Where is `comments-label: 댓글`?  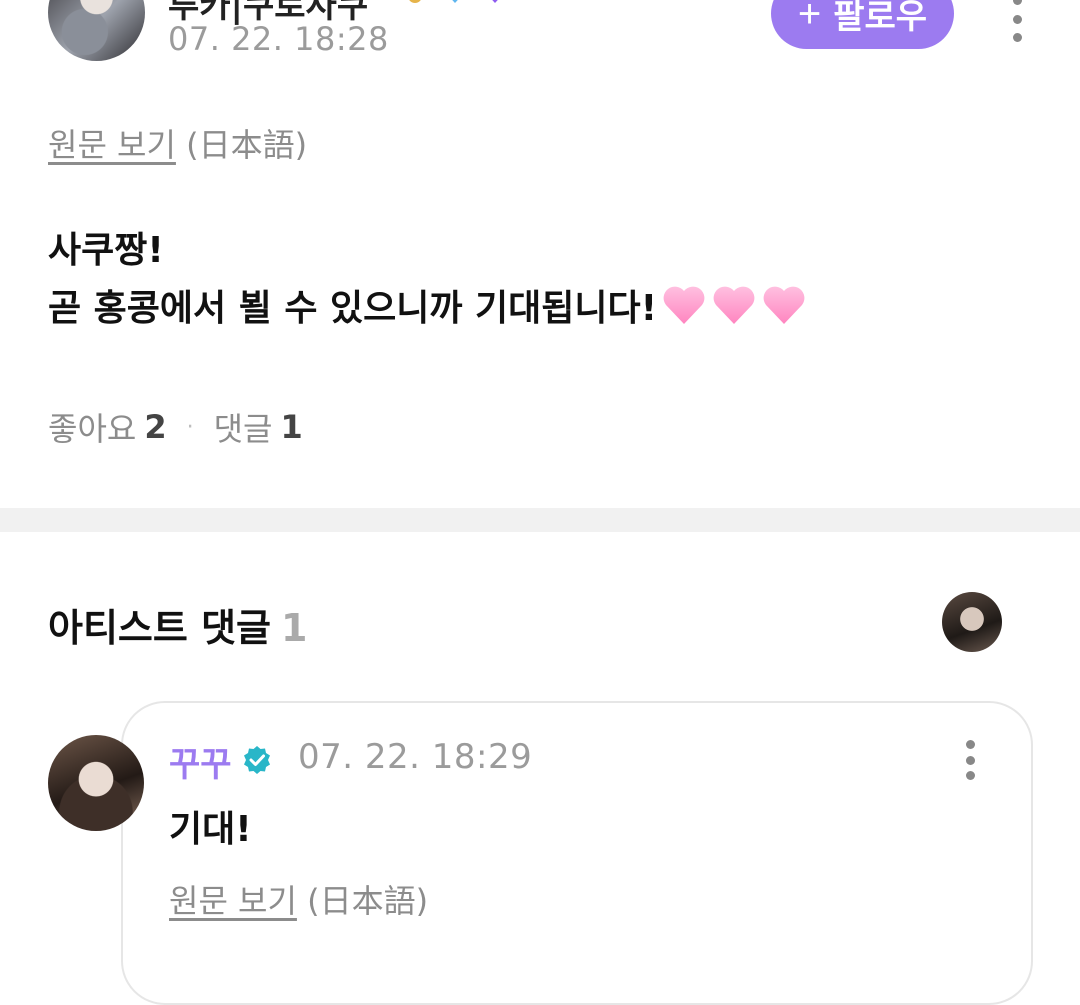
comments-label: 댓글 is located at coordinates (243, 427).